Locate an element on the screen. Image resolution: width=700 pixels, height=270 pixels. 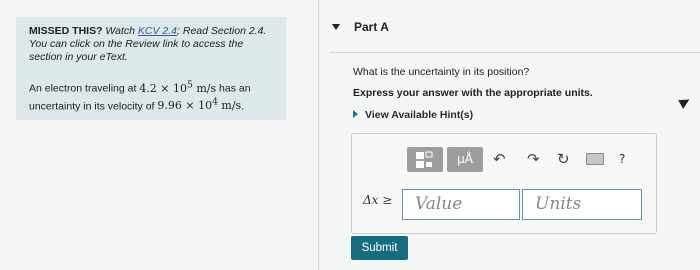
value-input: Value is located at coordinates (461, 204).